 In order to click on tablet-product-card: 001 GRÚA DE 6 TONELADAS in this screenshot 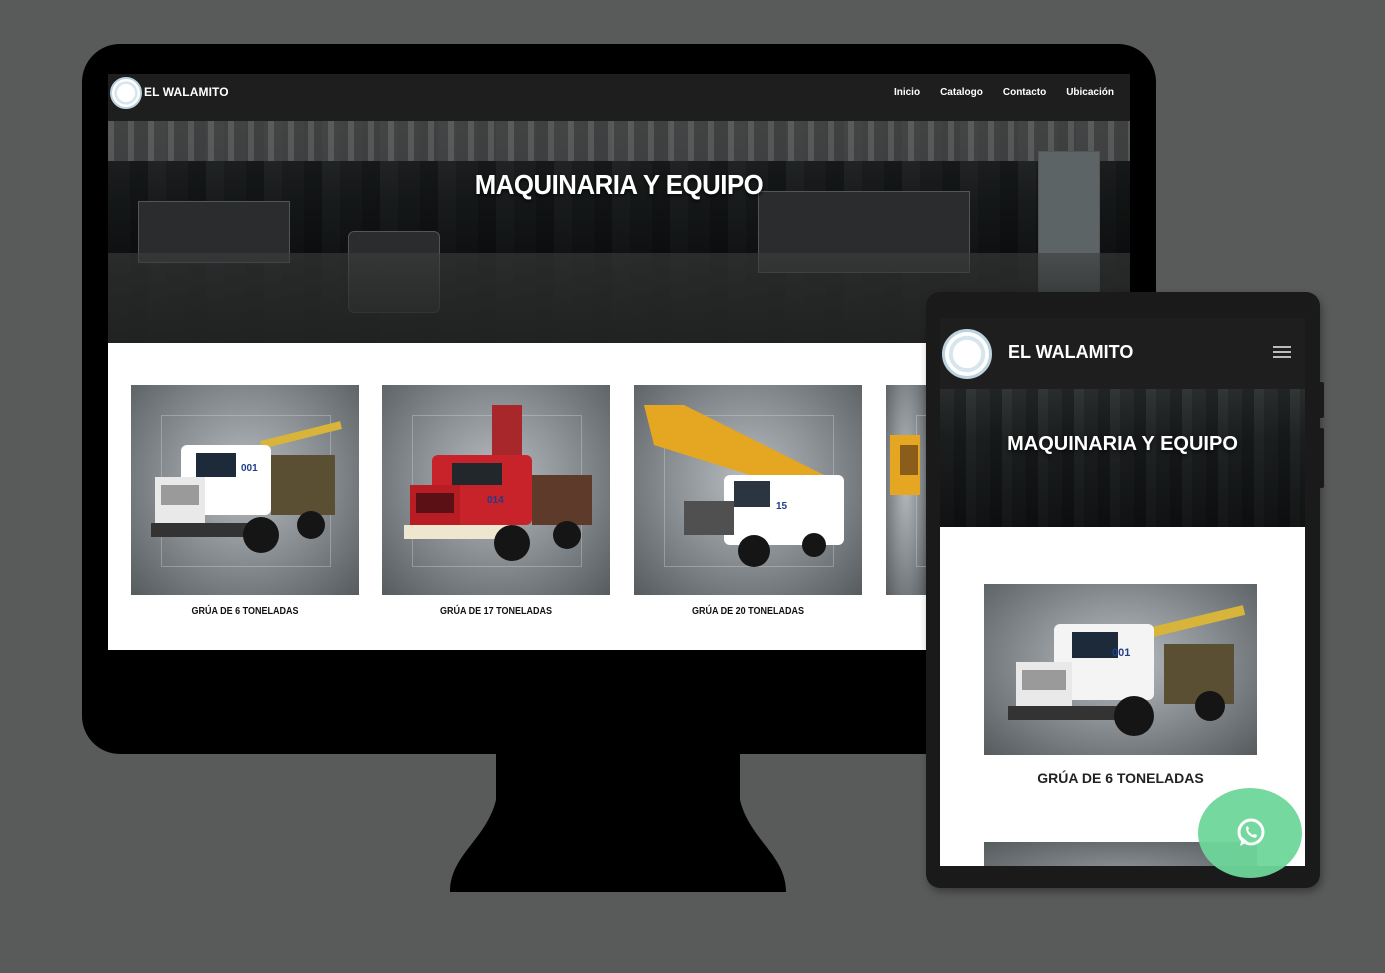, I will do `click(1120, 685)`.